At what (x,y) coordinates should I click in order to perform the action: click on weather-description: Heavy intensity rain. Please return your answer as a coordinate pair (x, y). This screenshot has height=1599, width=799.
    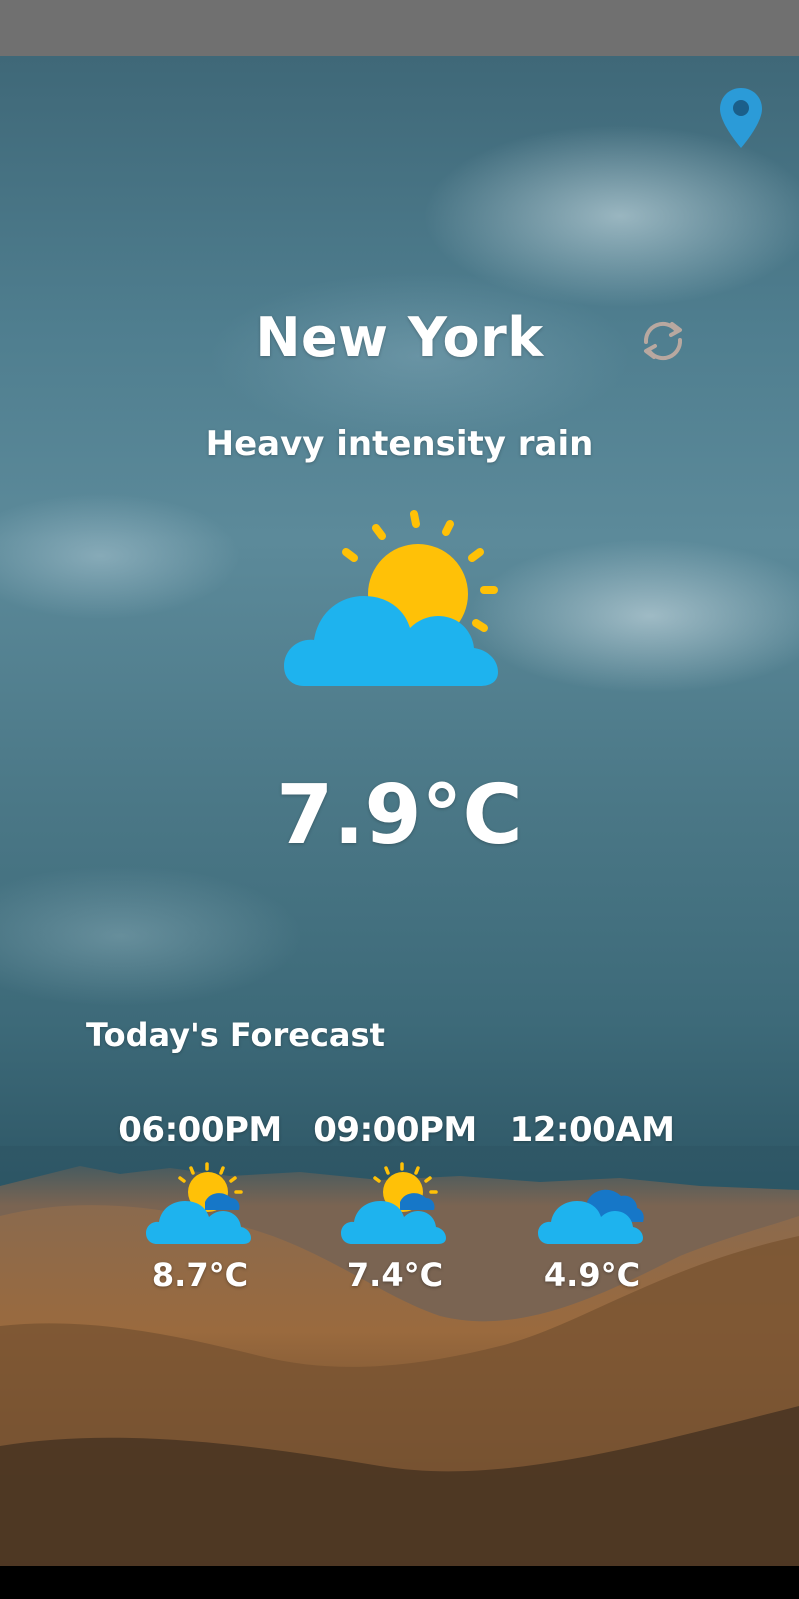
    Looking at the image, I should click on (399, 444).